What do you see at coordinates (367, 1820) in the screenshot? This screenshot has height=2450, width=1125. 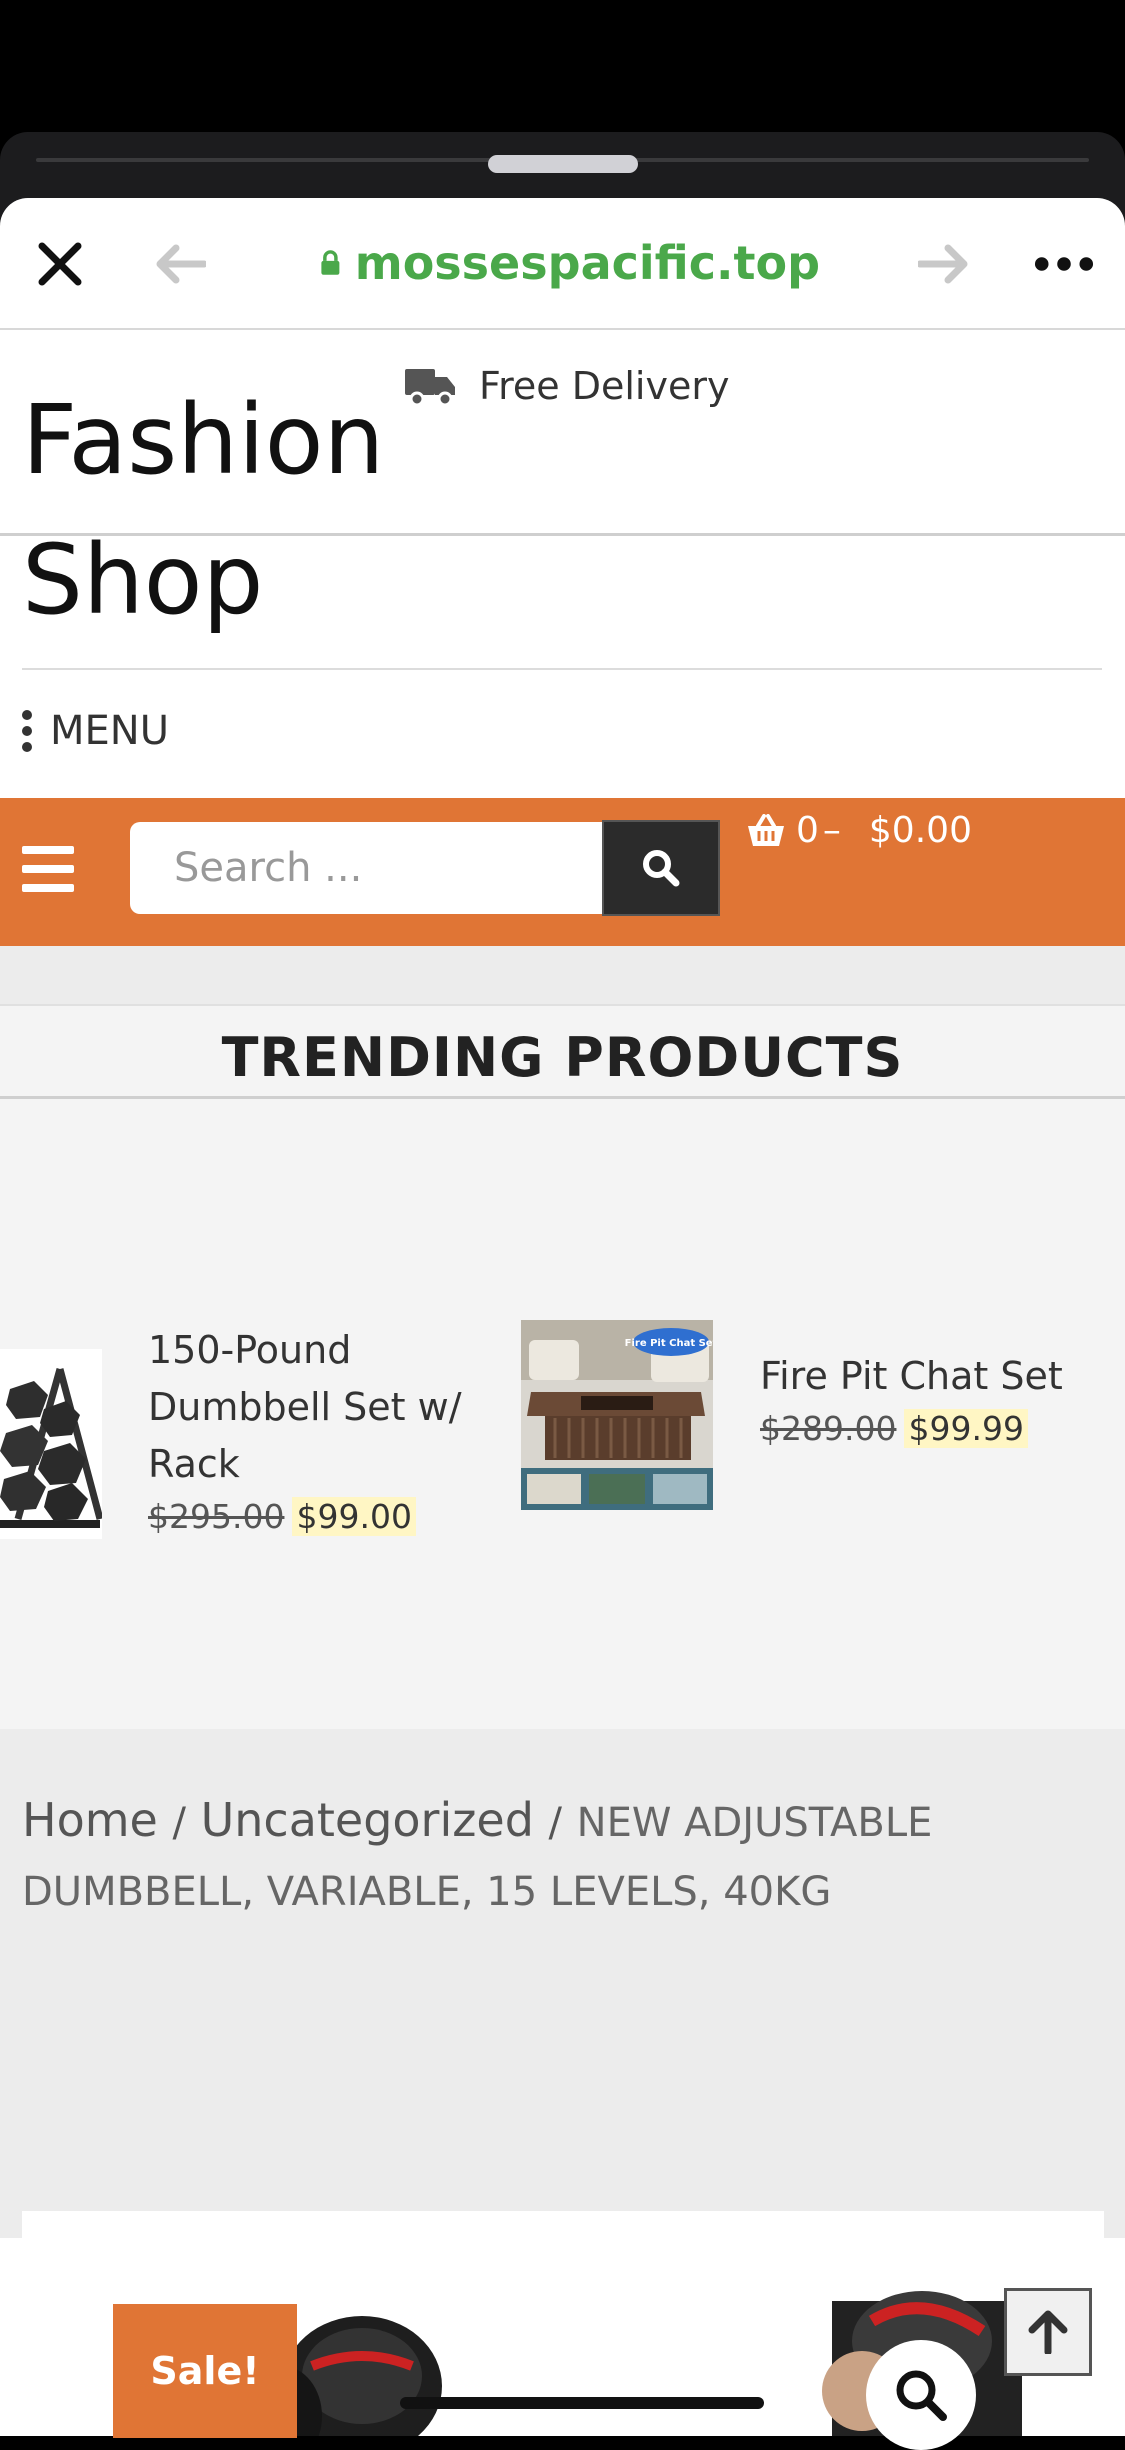 I see `breadcrumb-category: Uncategorized` at bounding box center [367, 1820].